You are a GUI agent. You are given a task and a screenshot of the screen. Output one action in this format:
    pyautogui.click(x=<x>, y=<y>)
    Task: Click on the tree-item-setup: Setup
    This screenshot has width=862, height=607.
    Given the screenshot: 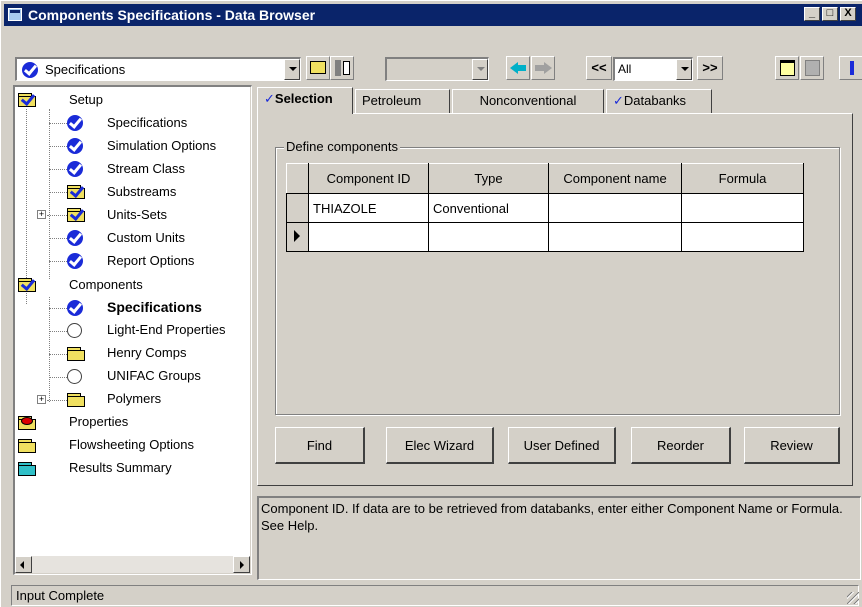 What is the action you would take?
    pyautogui.click(x=86, y=99)
    